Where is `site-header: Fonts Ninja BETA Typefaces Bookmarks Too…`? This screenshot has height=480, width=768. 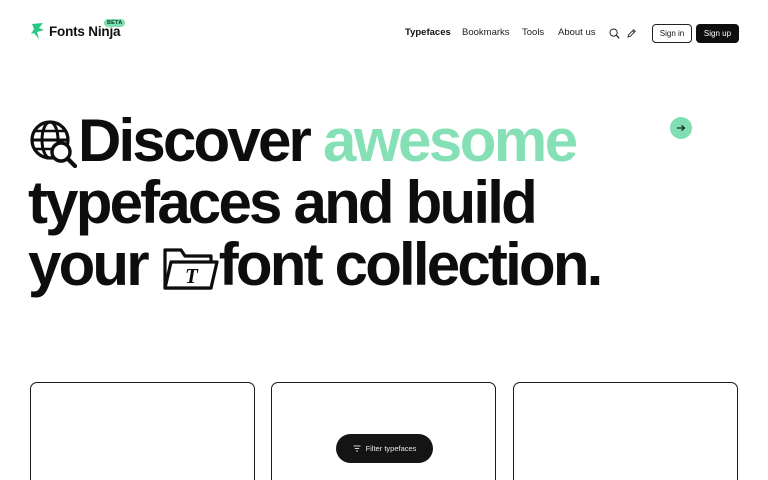
site-header: Fonts Ninja BETA Typefaces Bookmarks Too… is located at coordinates (384, 33).